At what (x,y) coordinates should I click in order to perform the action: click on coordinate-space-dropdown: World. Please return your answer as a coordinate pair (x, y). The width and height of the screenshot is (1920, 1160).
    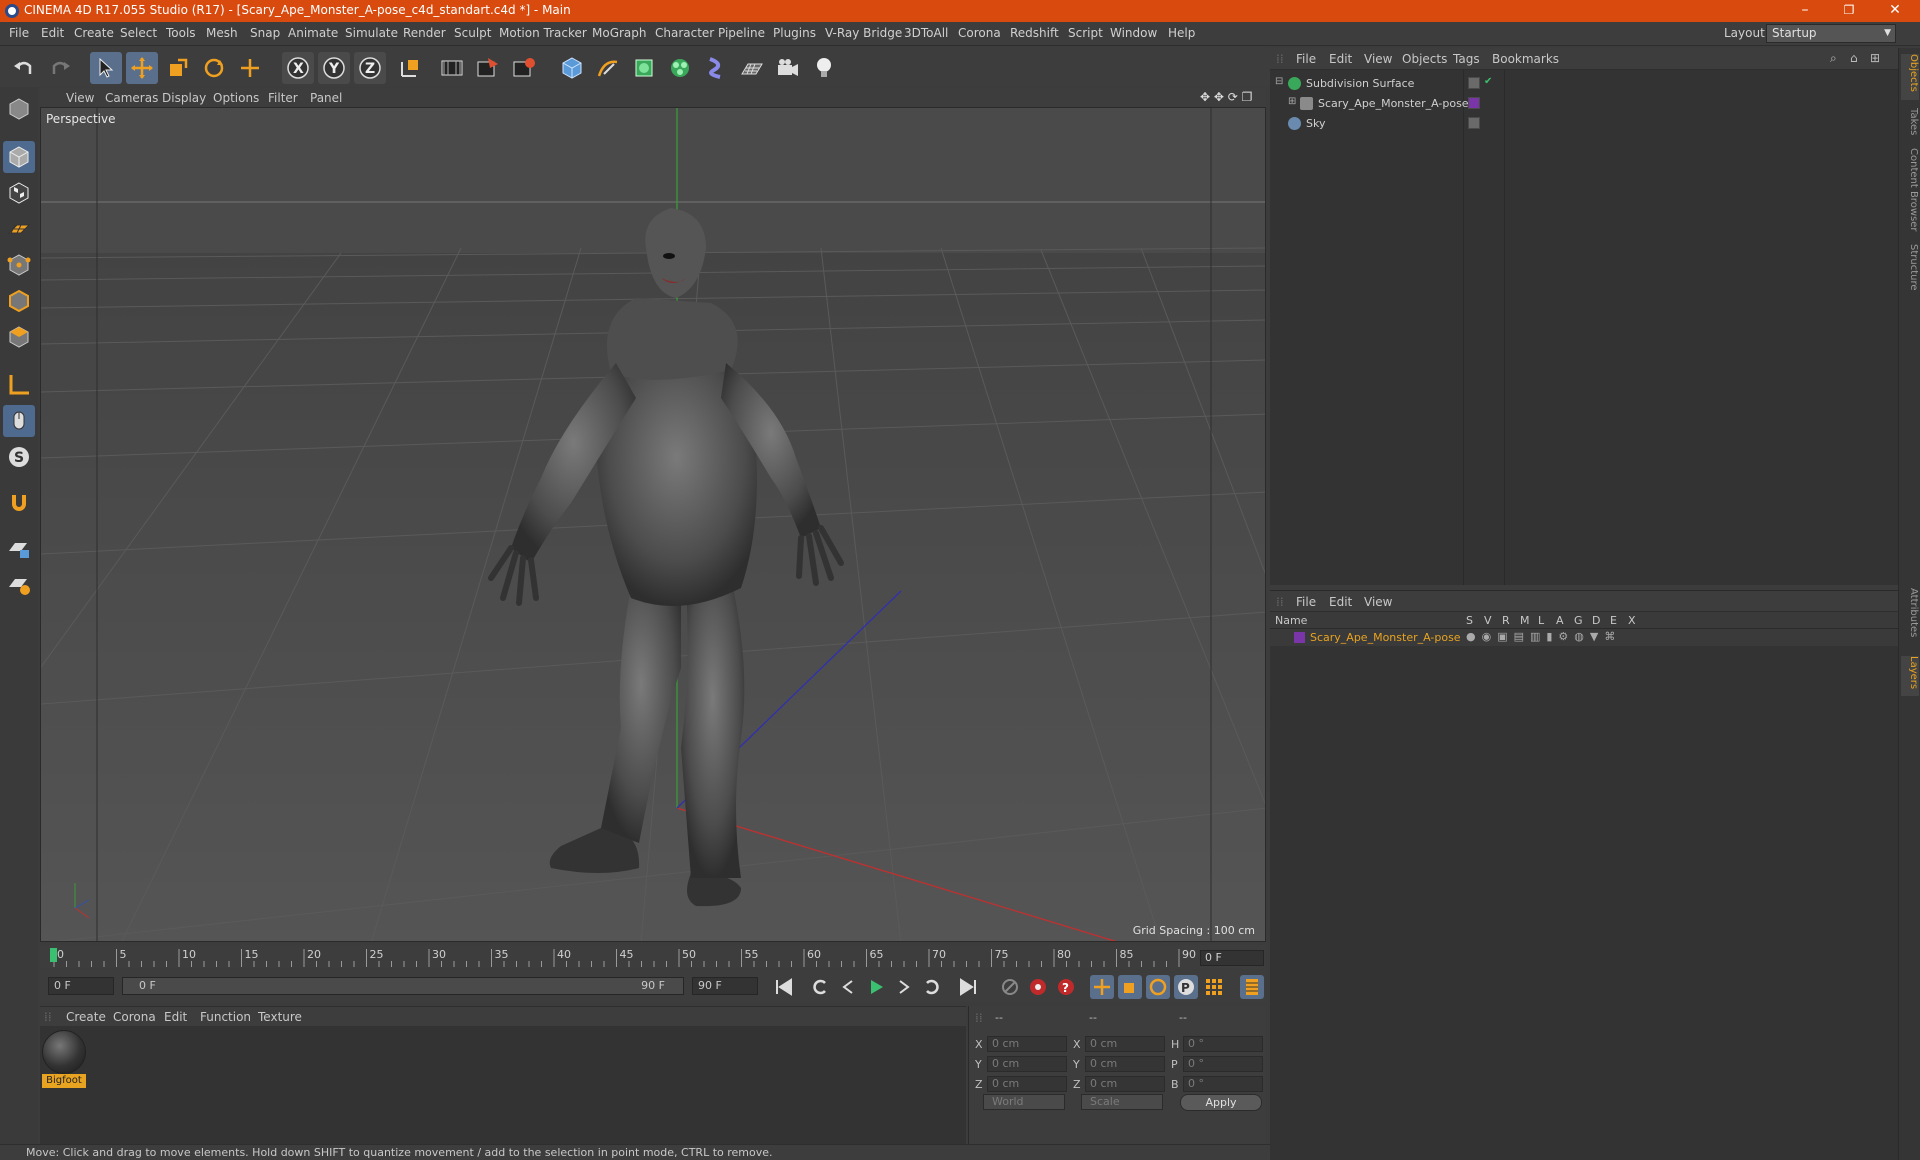
    Looking at the image, I should click on (1024, 1102).